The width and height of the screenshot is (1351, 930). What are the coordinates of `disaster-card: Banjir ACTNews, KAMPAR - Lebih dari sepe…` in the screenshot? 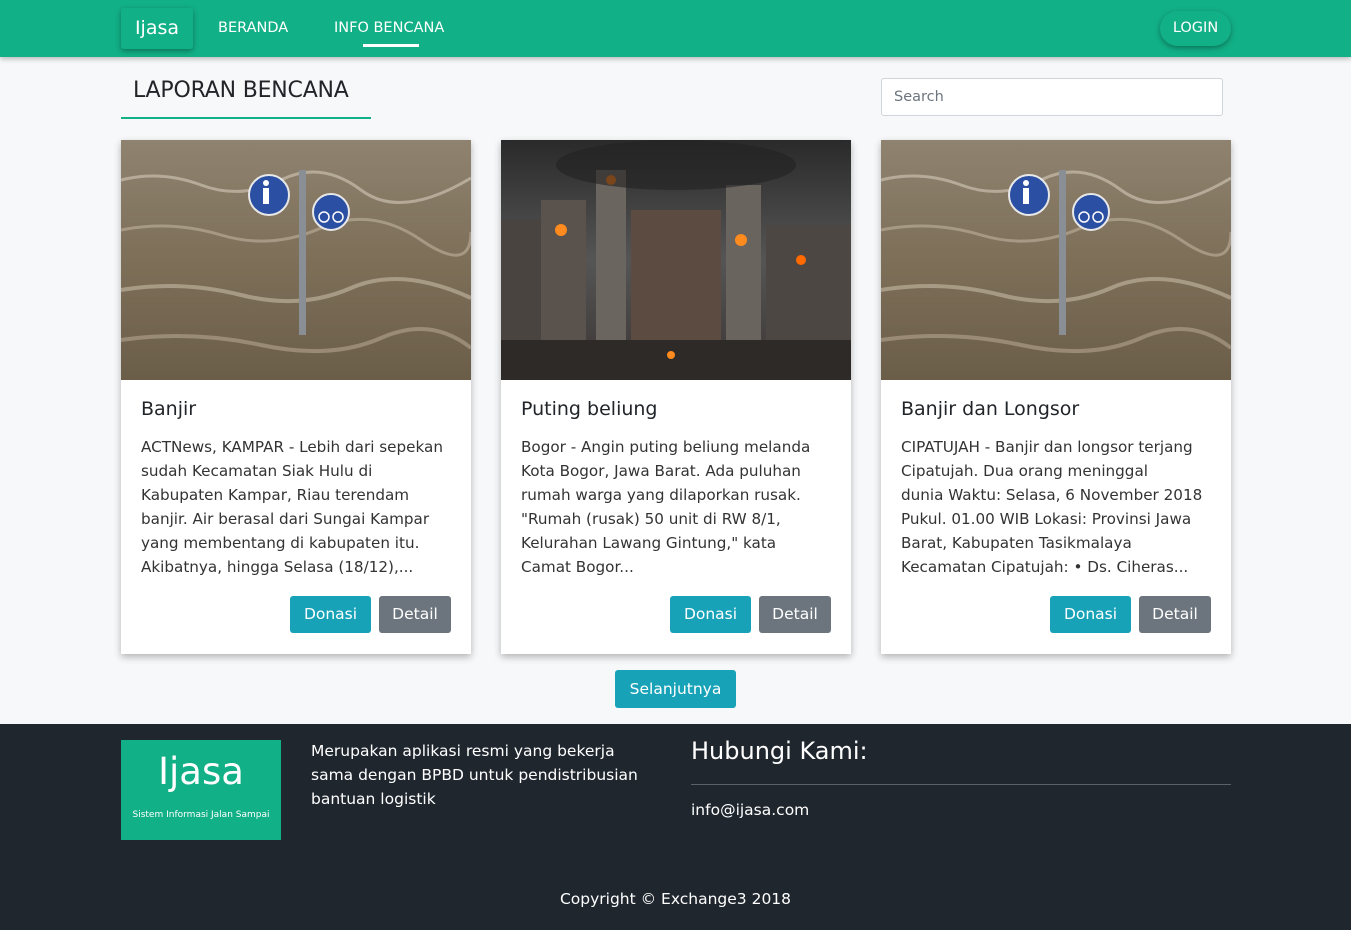 It's located at (296, 397).